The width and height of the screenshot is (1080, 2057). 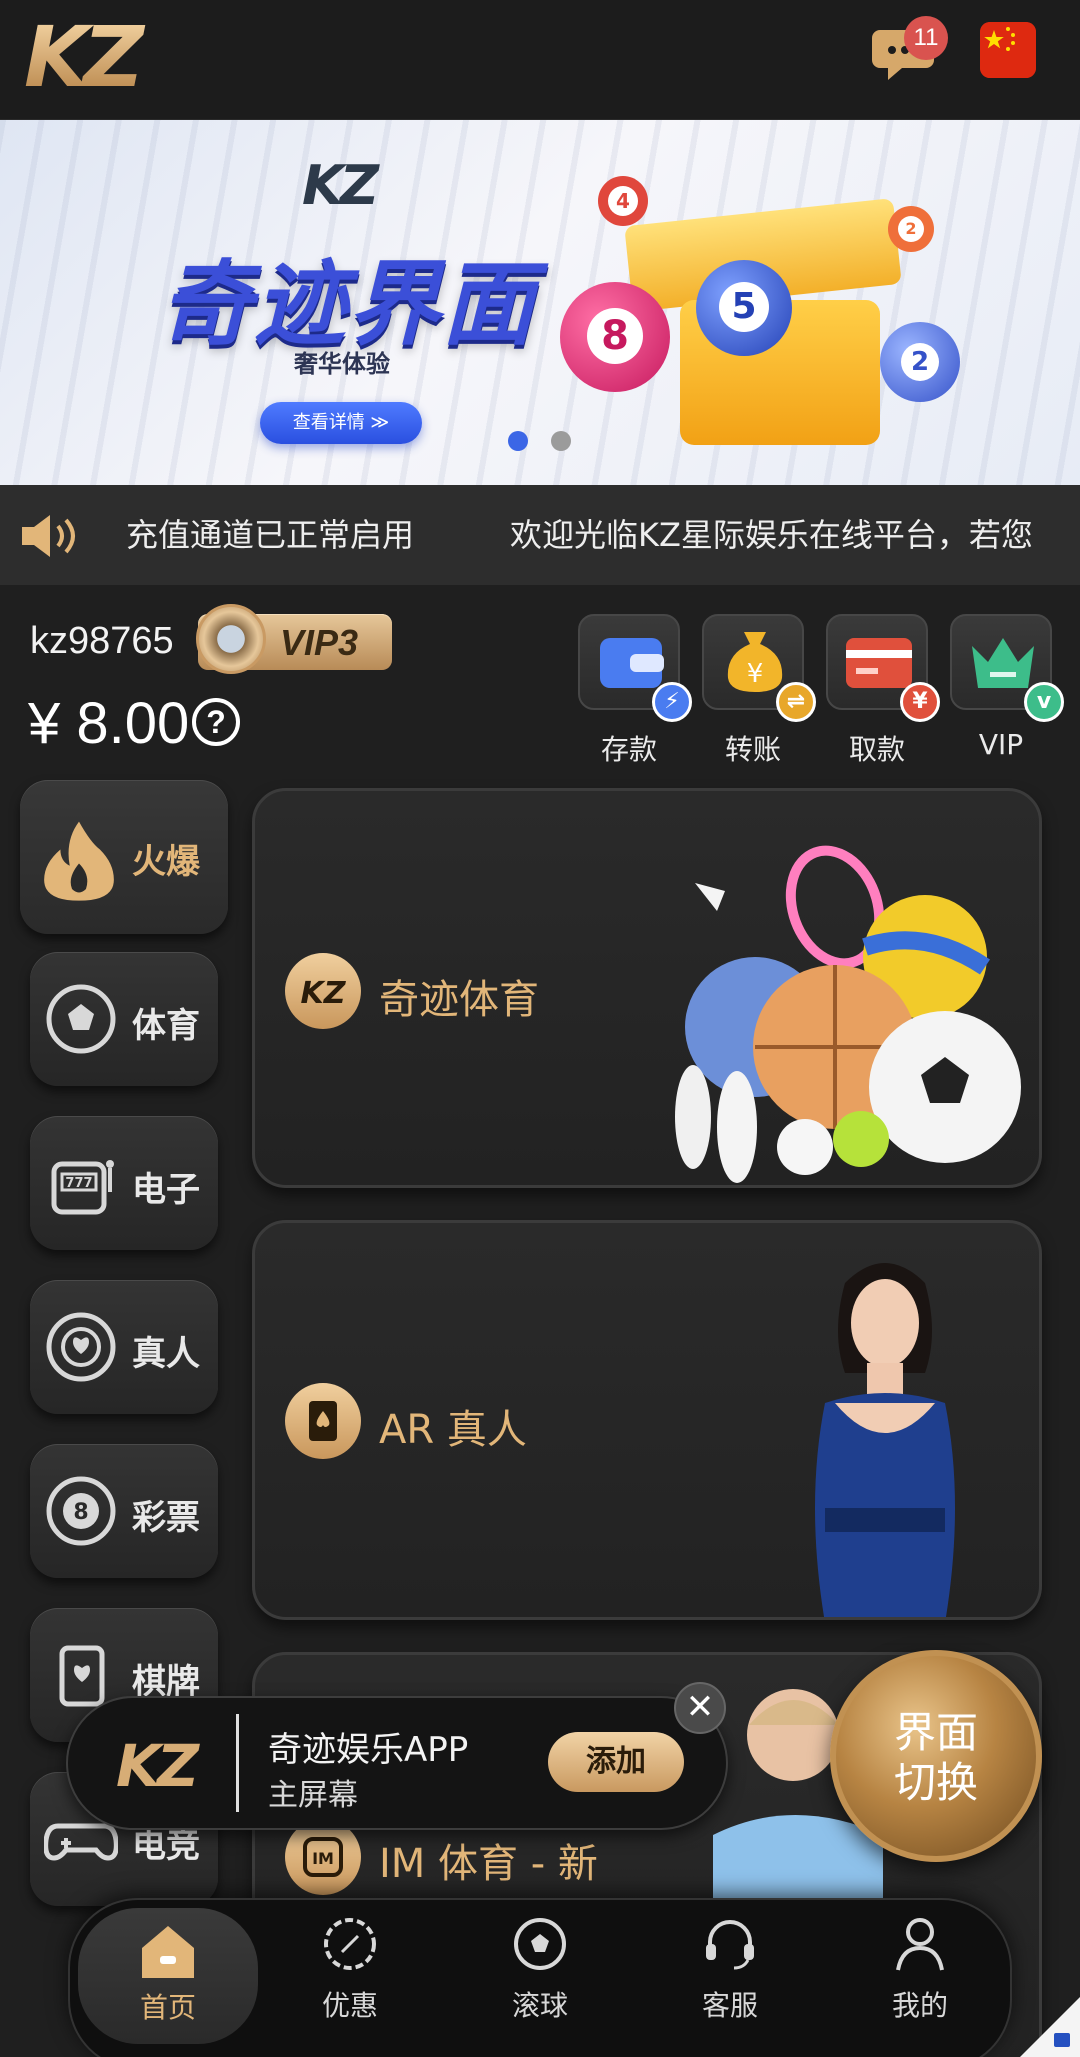 What do you see at coordinates (168, 1952) in the screenshot?
I see `home-icon` at bounding box center [168, 1952].